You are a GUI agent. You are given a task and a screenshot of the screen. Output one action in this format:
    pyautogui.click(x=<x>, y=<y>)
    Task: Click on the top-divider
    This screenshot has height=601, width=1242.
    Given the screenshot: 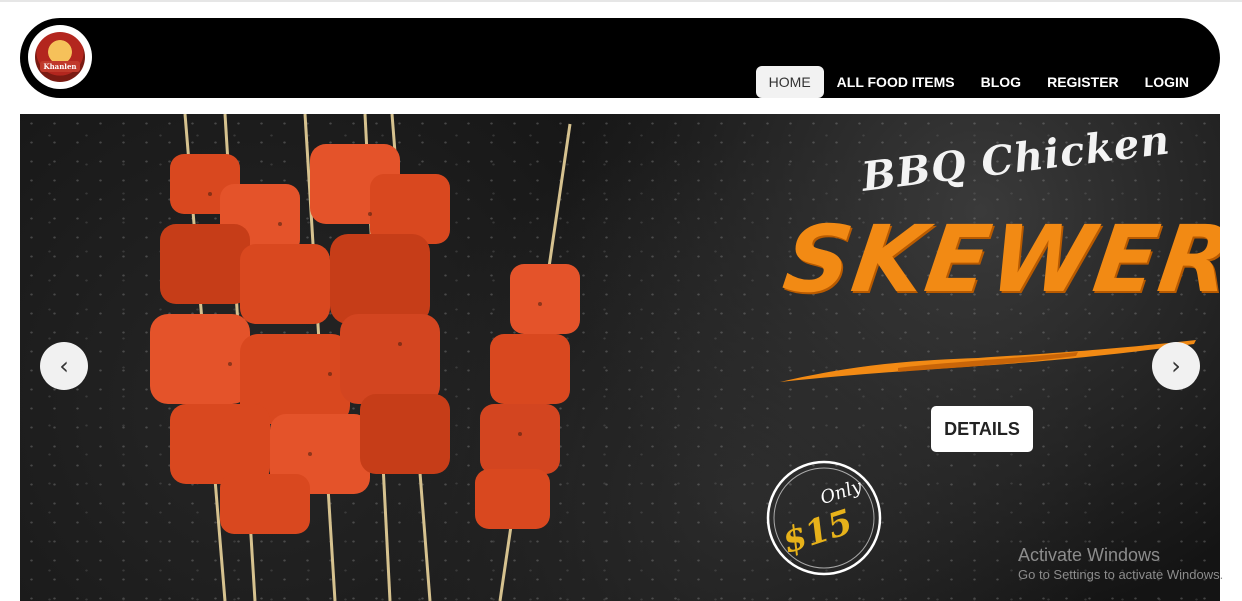 What is the action you would take?
    pyautogui.click(x=621, y=1)
    